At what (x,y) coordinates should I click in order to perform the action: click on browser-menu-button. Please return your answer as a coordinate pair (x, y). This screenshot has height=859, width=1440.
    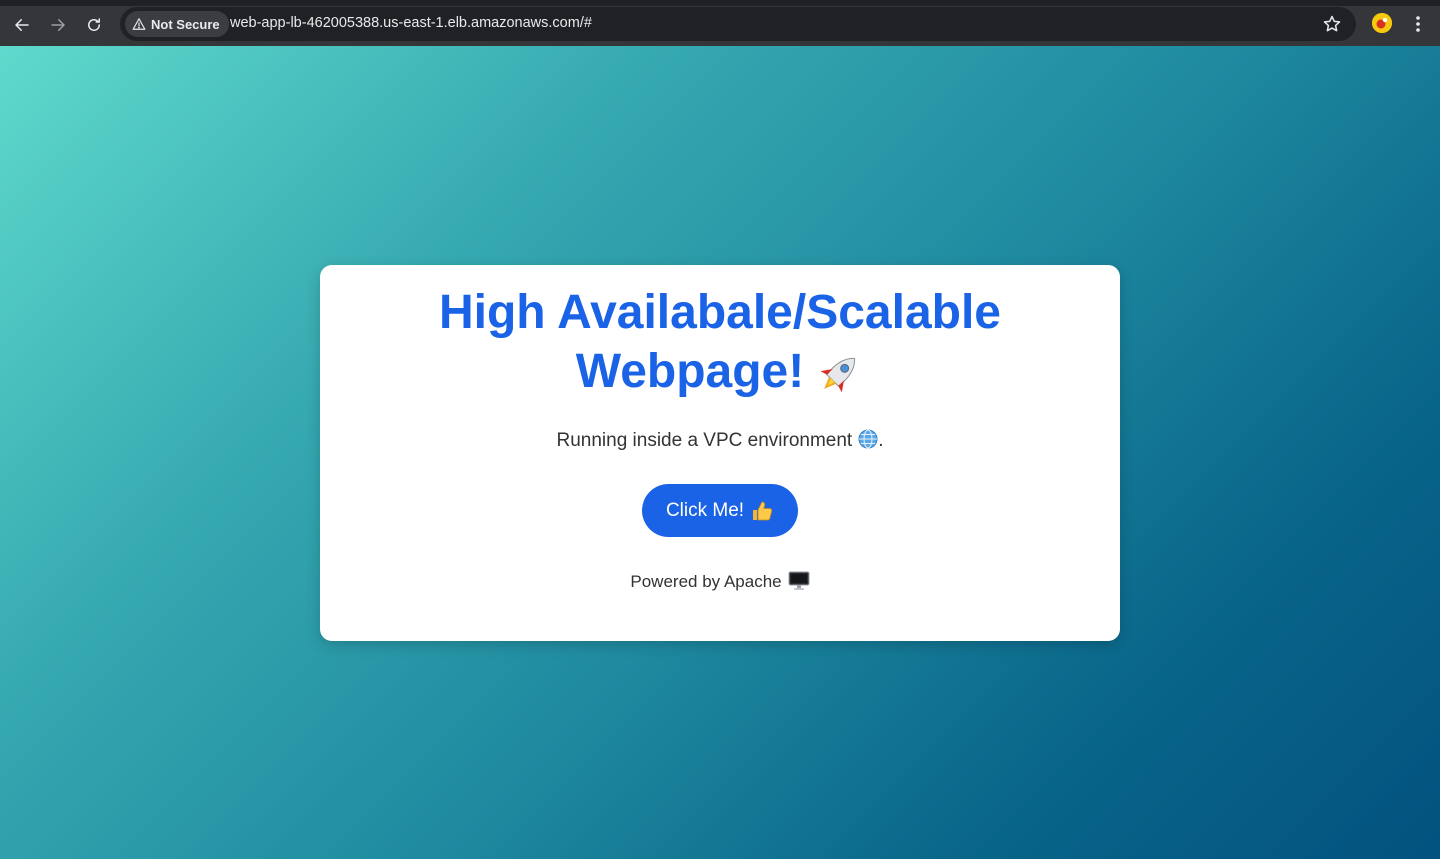
    Looking at the image, I should click on (1418, 24).